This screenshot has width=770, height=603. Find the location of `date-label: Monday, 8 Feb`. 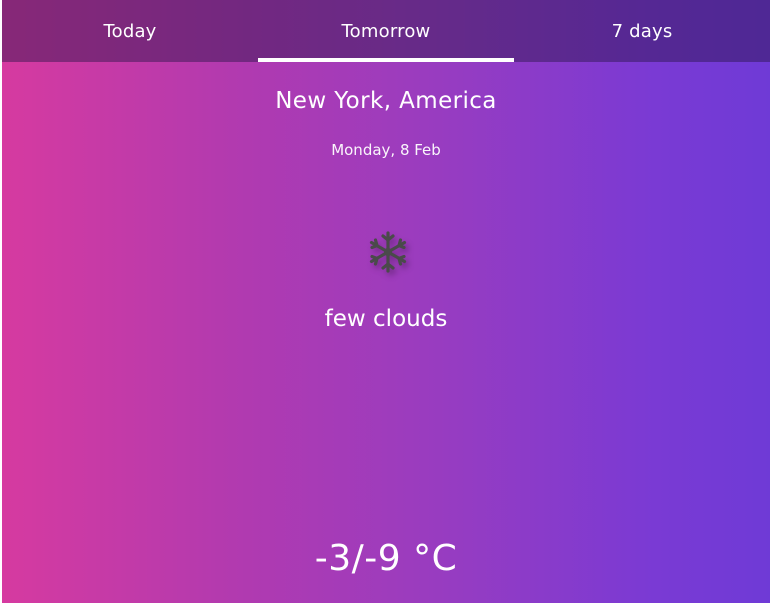

date-label: Monday, 8 Feb is located at coordinates (386, 150).